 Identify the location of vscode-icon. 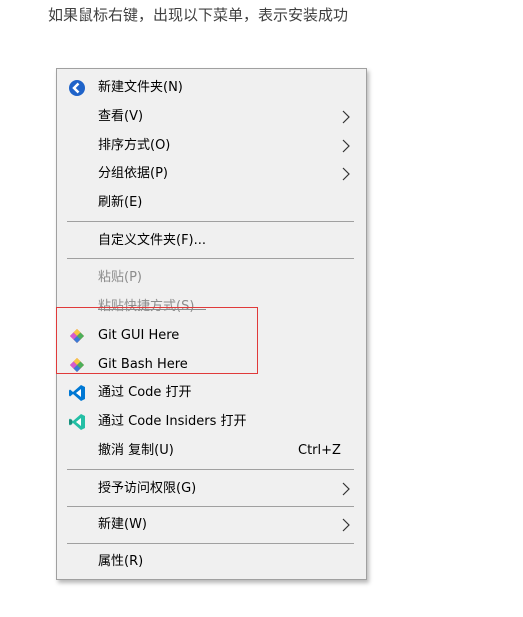
(77, 393).